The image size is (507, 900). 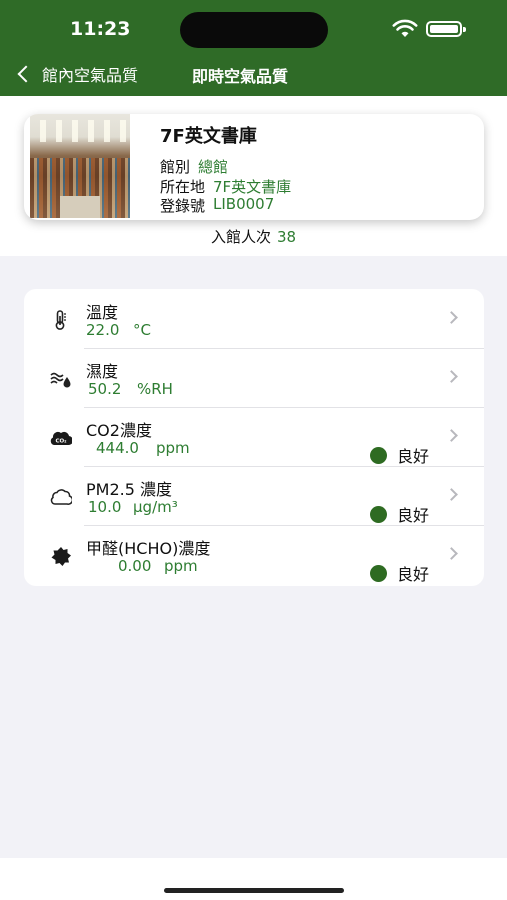 I want to click on info-value: LIB0007, so click(x=244, y=204).